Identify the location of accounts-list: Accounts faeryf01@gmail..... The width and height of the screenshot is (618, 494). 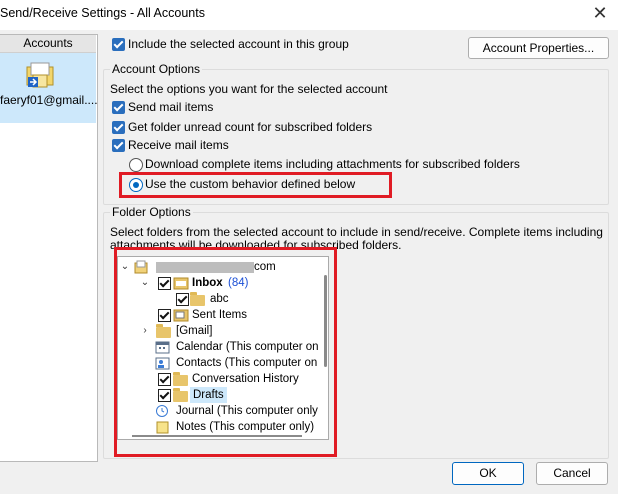
(49, 248).